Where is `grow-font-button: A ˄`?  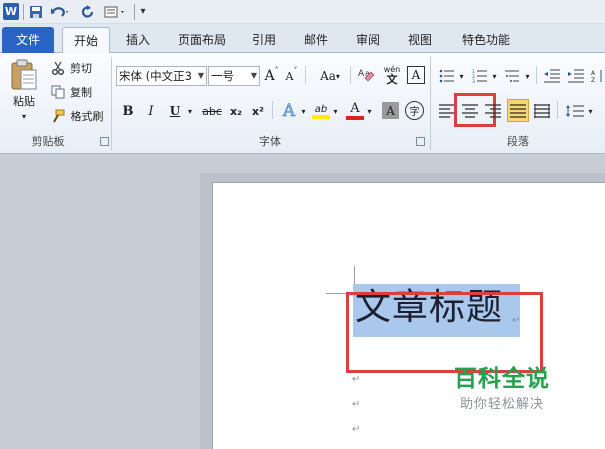
grow-font-button: A ˄ is located at coordinates (271, 76).